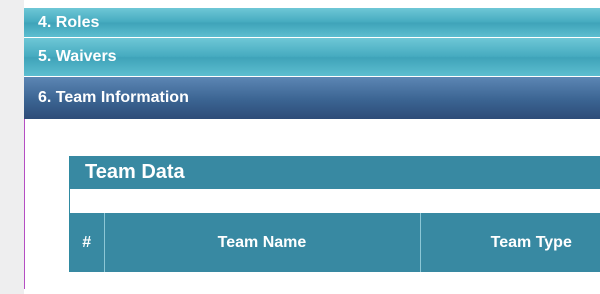  Describe the element at coordinates (335, 172) in the screenshot. I see `panel-title: Team Data` at that location.